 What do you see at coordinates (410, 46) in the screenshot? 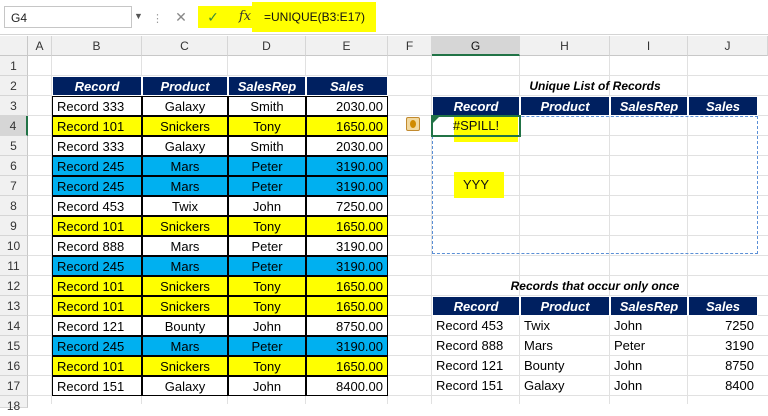
I see `column-header-f: F` at bounding box center [410, 46].